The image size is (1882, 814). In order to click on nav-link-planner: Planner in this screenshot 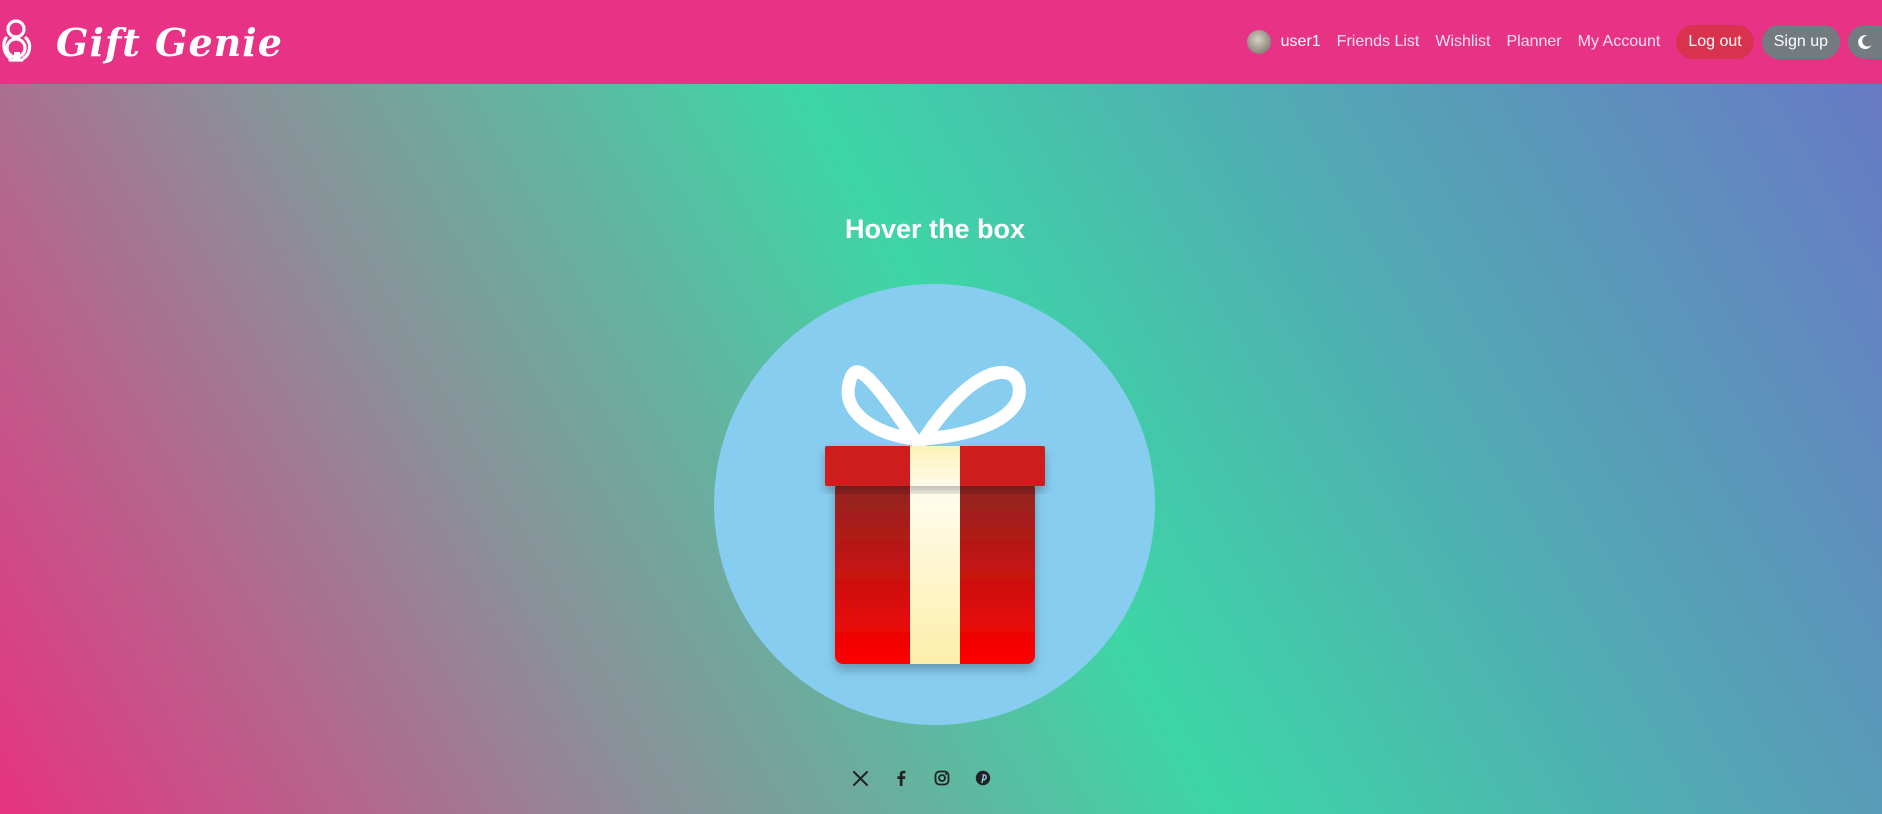, I will do `click(1533, 42)`.